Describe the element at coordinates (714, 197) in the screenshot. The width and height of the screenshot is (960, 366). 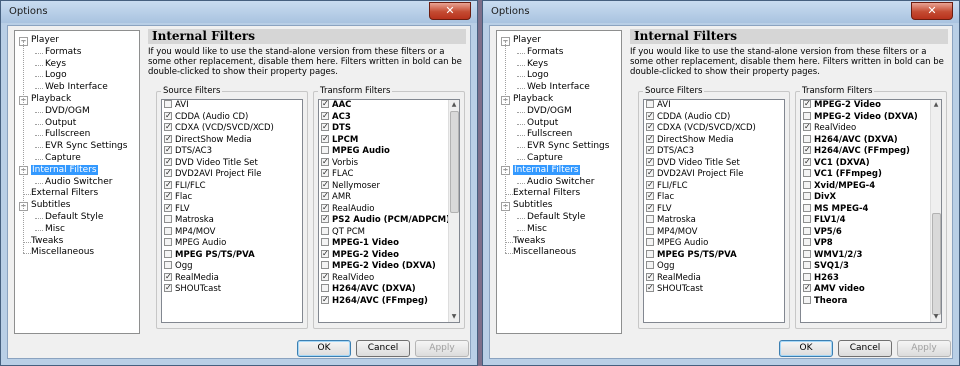
I see `filter-item: Flac` at that location.